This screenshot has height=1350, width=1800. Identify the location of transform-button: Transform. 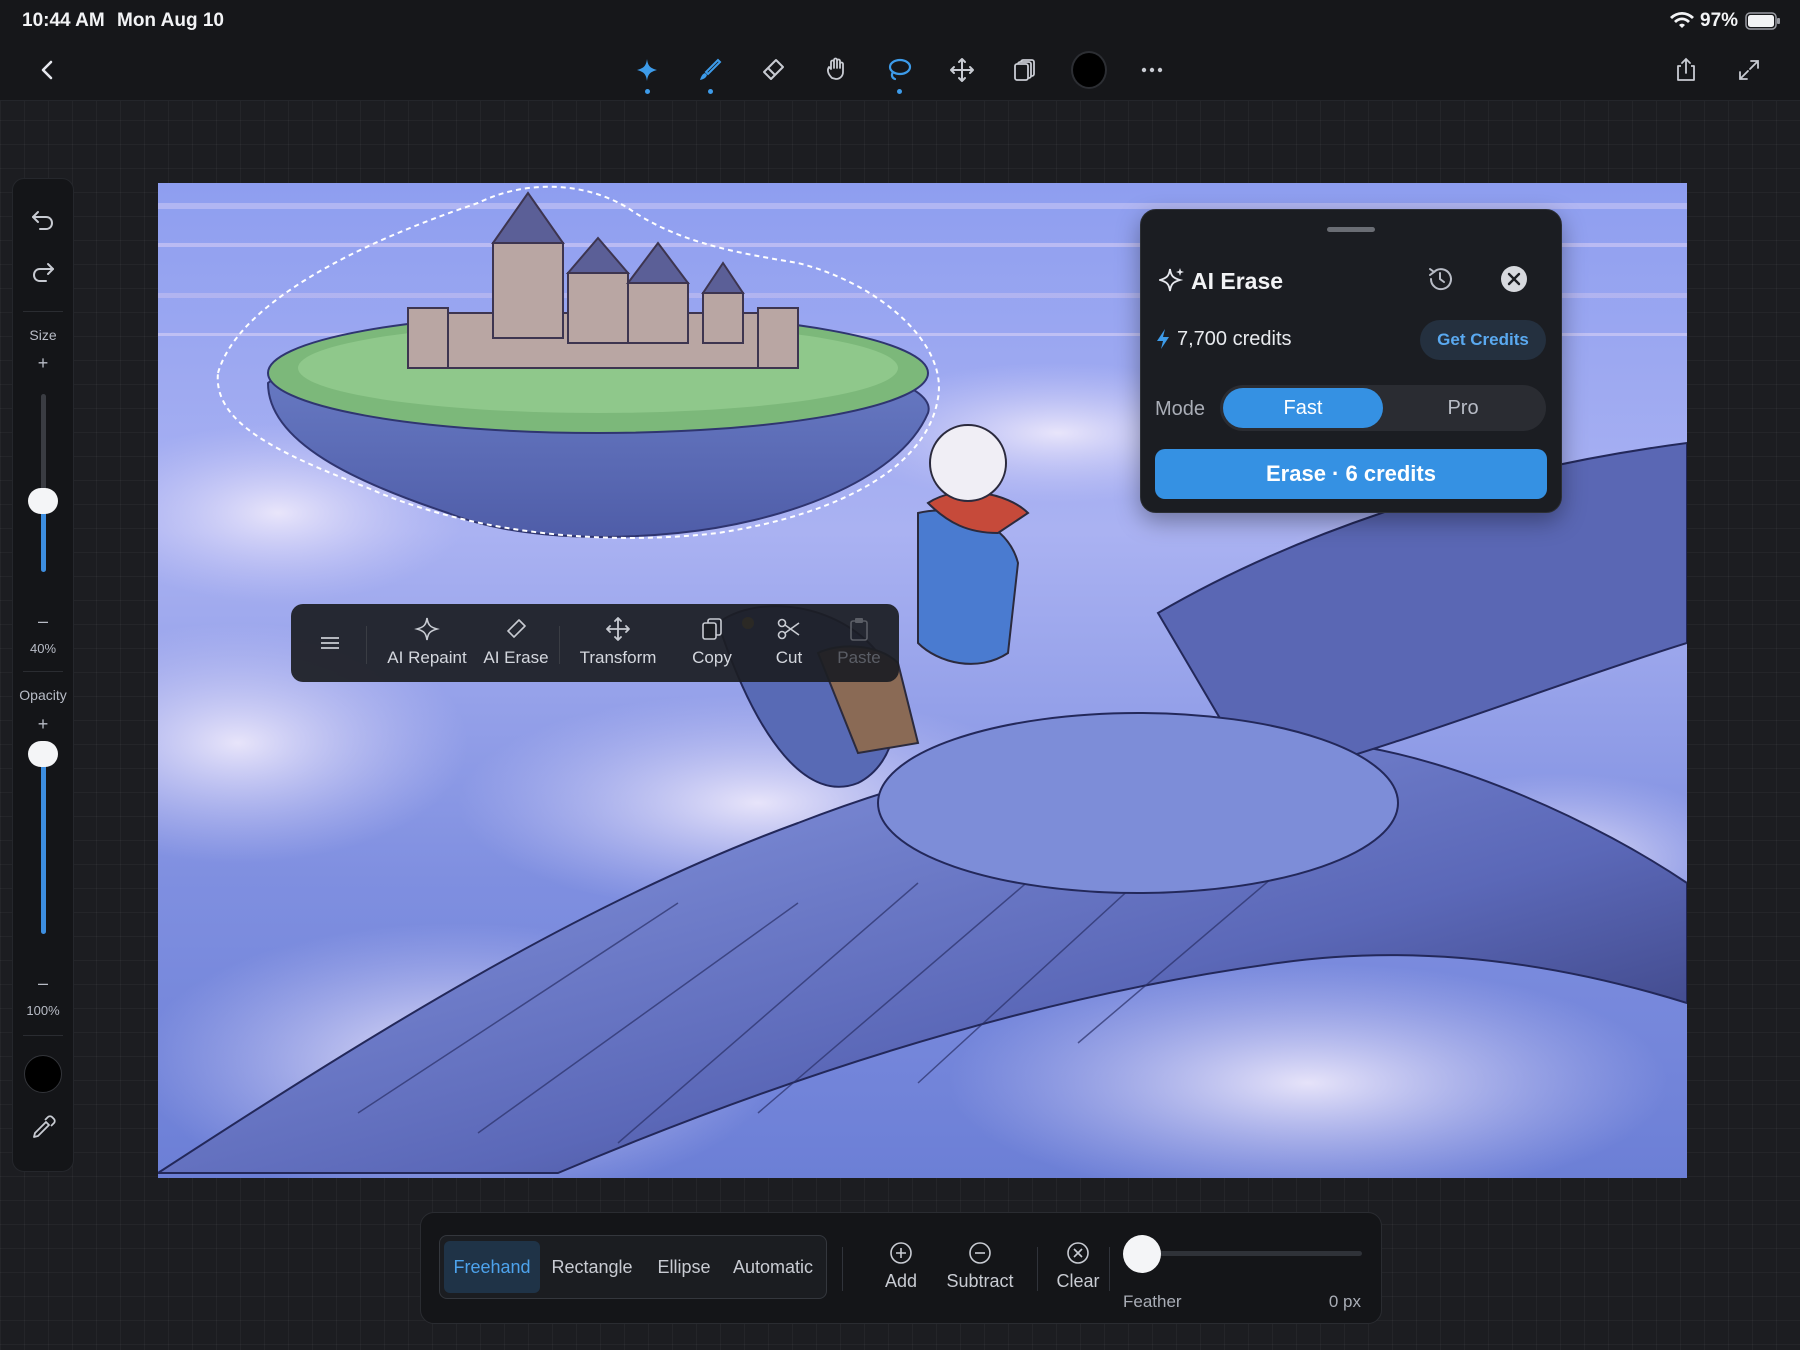
(618, 644).